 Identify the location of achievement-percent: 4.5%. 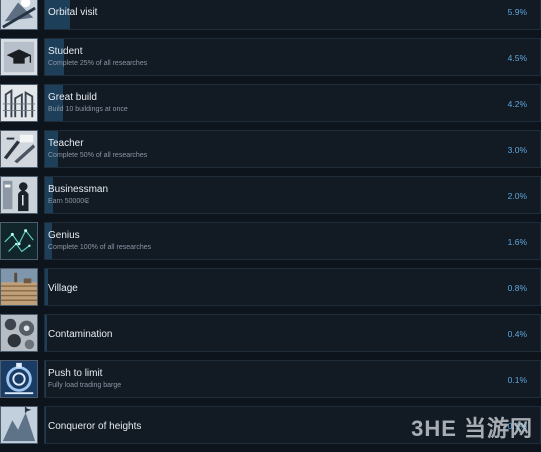
(517, 58).